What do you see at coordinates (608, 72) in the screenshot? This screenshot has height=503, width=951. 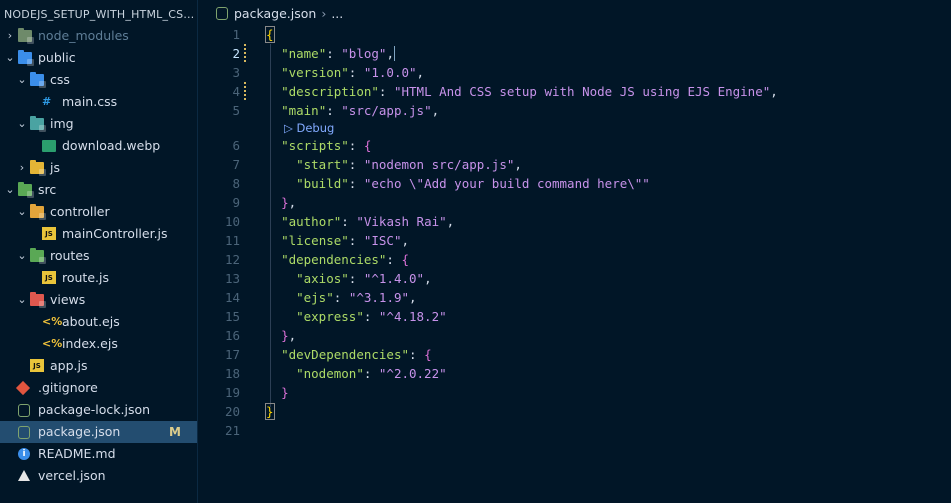 I see `code-line: "version": "1.0.0",` at bounding box center [608, 72].